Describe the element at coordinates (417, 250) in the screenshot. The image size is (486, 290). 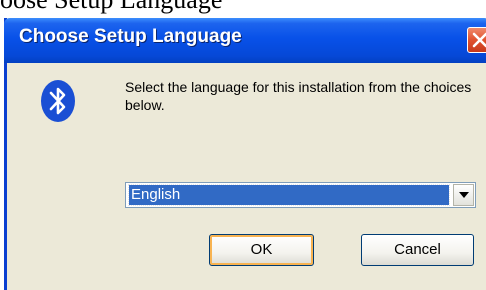
I see `cancel-button: Cancel` at that location.